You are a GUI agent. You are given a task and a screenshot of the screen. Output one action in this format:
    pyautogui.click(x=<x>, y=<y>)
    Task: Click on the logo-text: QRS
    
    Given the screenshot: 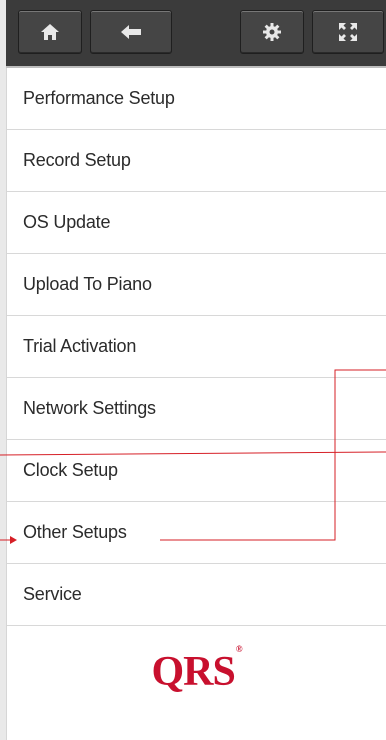 What is the action you would take?
    pyautogui.click(x=193, y=672)
    